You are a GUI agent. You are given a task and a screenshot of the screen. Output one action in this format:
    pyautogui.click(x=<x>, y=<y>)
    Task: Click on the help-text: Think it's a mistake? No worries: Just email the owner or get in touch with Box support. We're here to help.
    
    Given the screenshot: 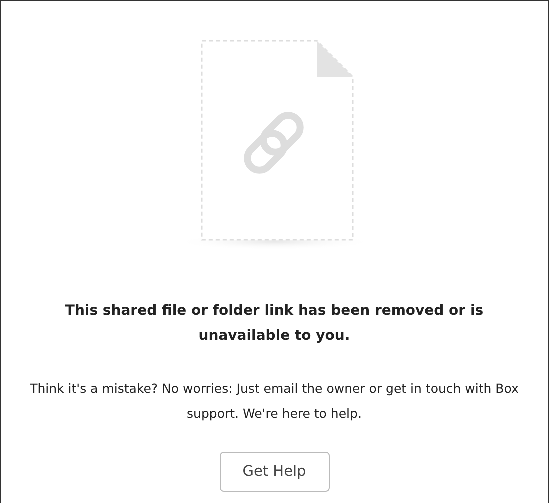 What is the action you would take?
    pyautogui.click(x=275, y=401)
    